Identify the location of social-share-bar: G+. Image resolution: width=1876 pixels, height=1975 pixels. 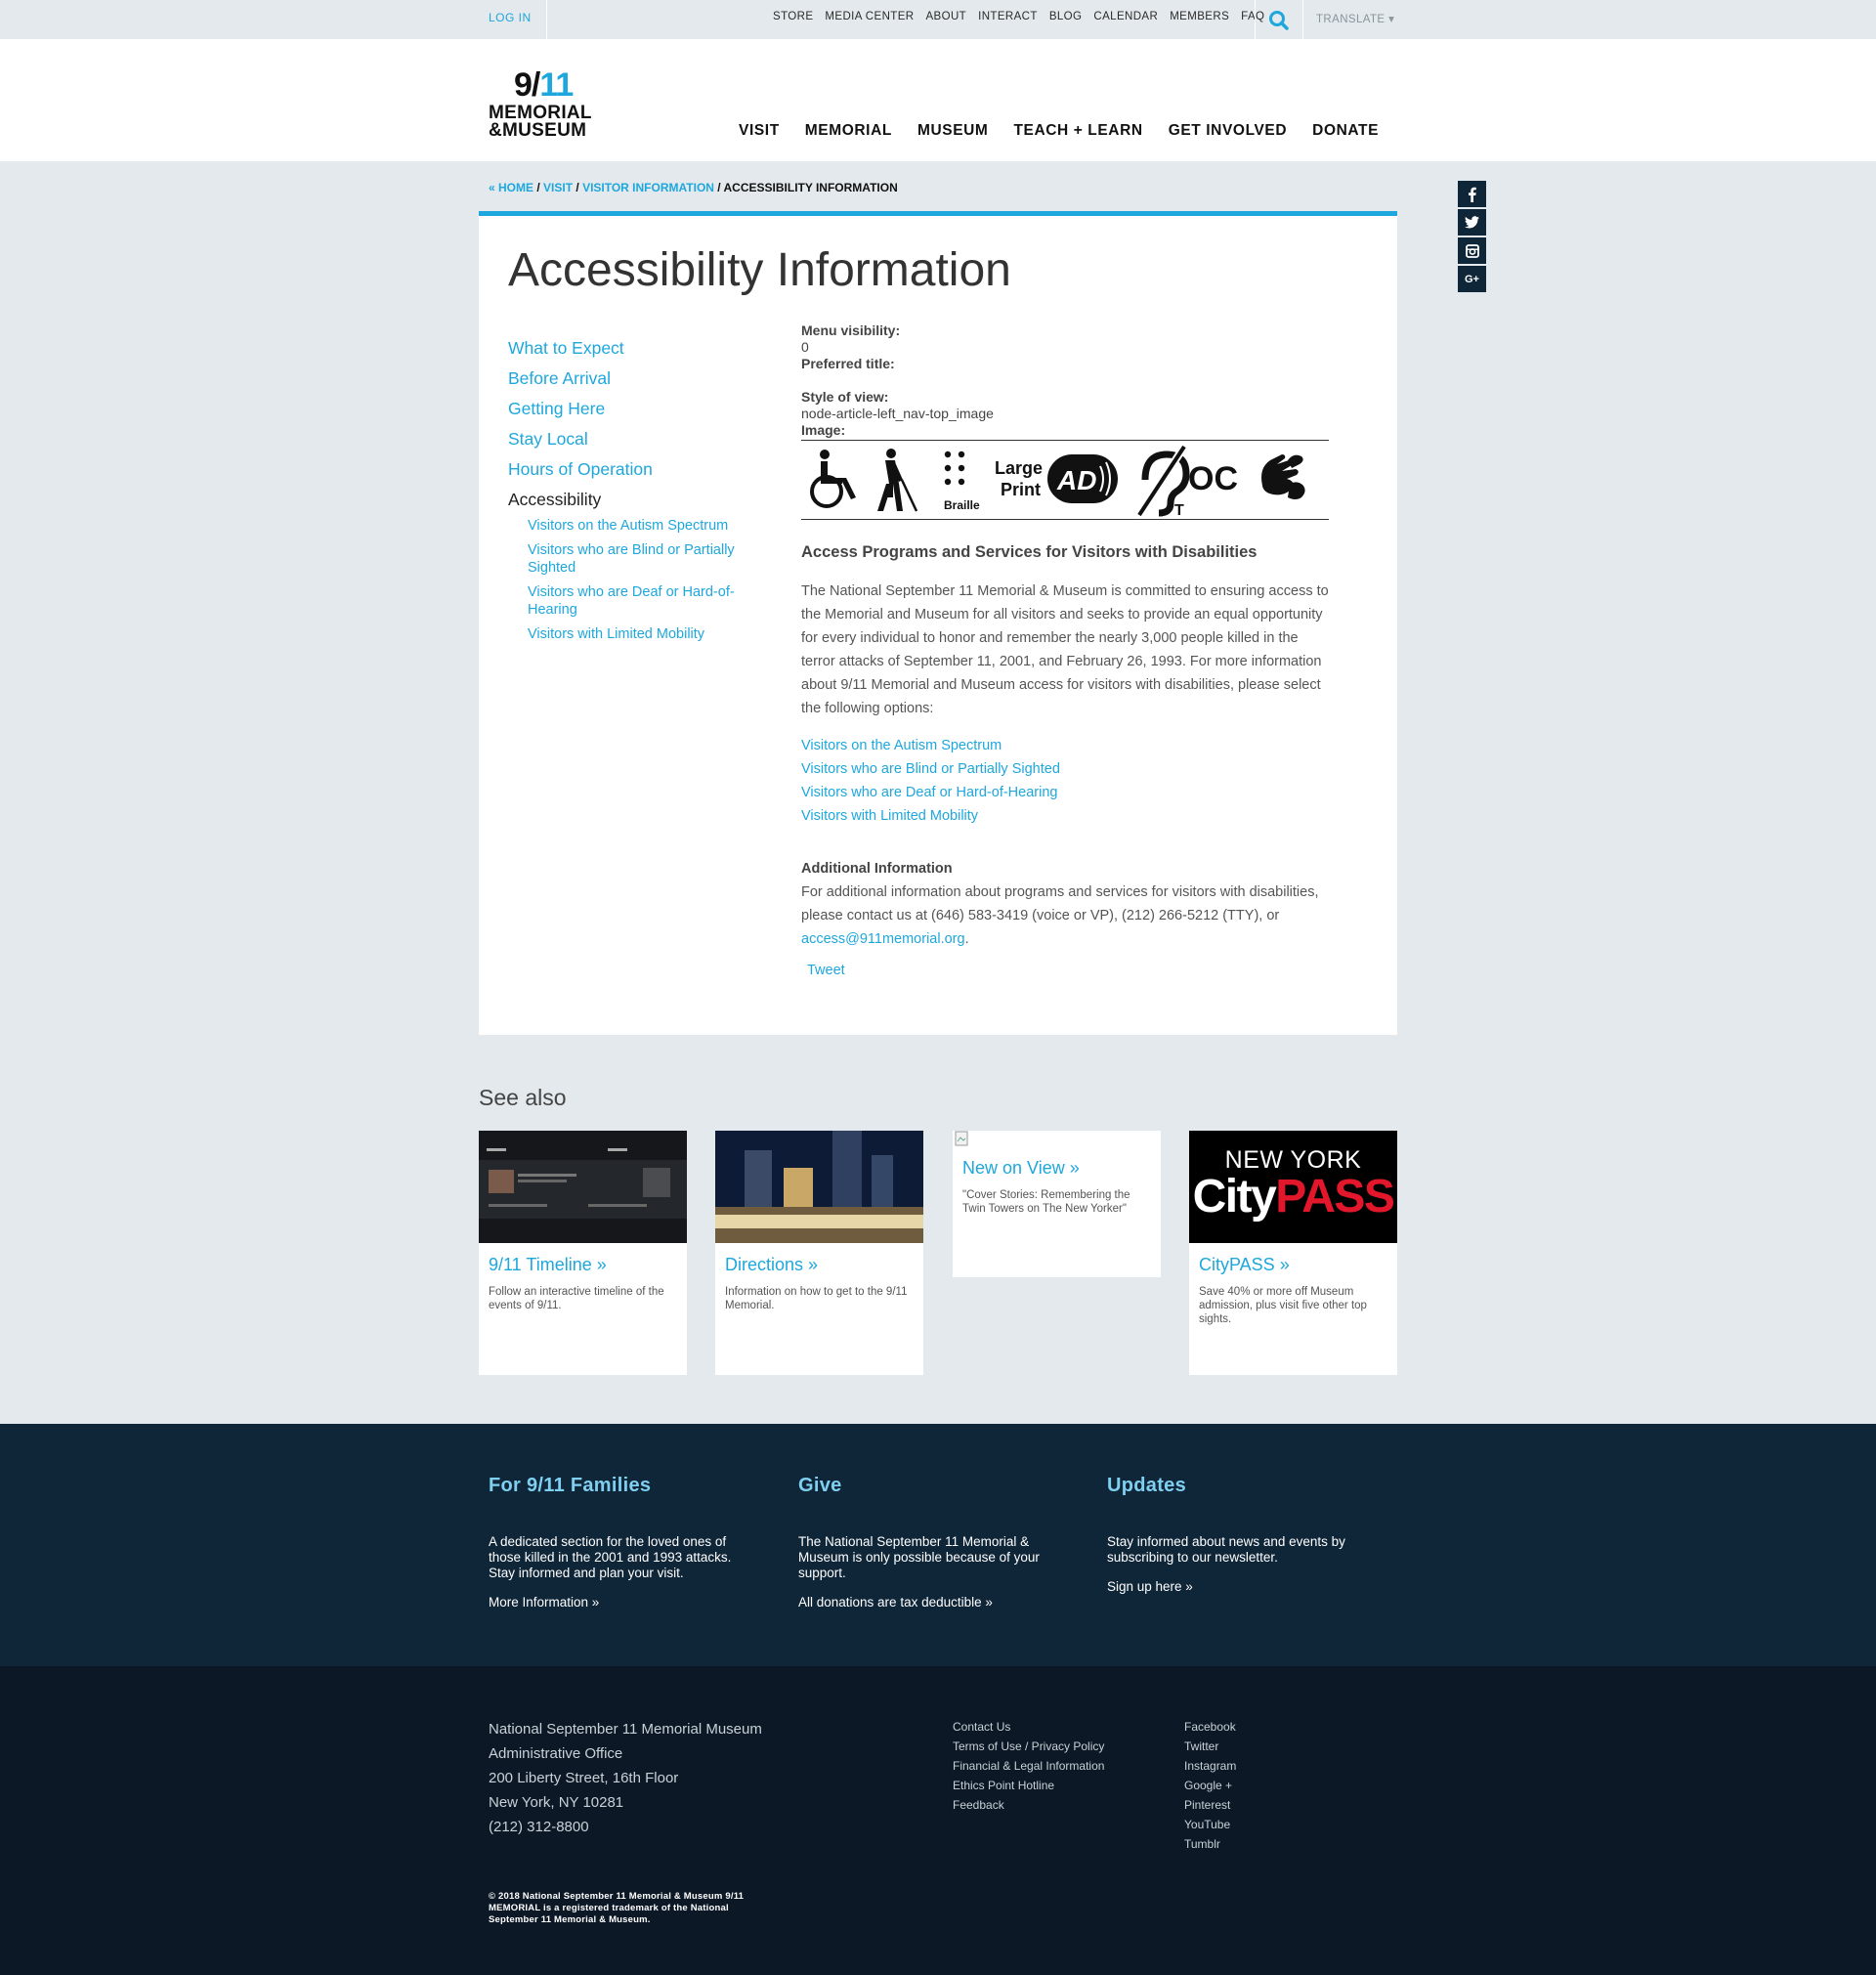
(1472, 238).